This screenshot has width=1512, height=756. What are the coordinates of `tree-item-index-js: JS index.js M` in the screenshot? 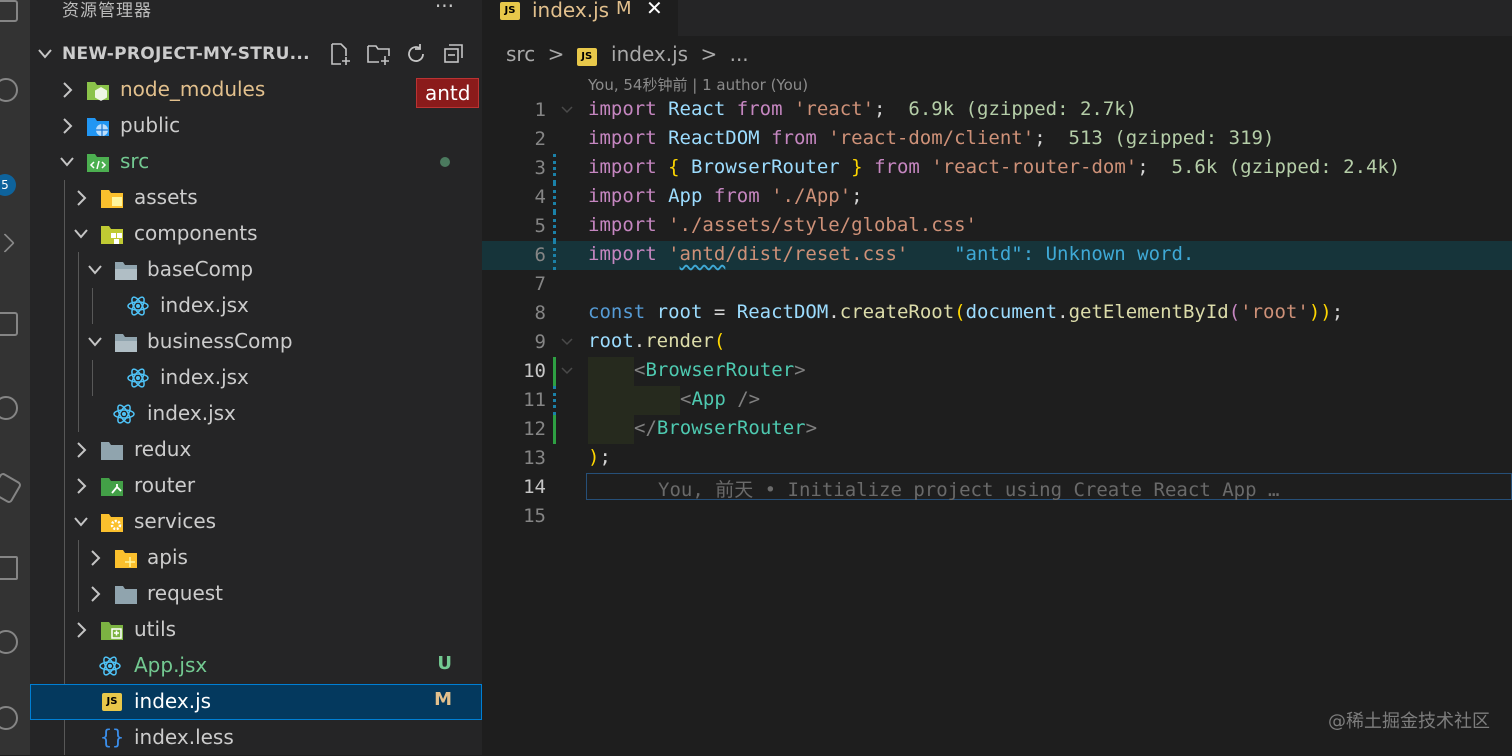 It's located at (256, 702).